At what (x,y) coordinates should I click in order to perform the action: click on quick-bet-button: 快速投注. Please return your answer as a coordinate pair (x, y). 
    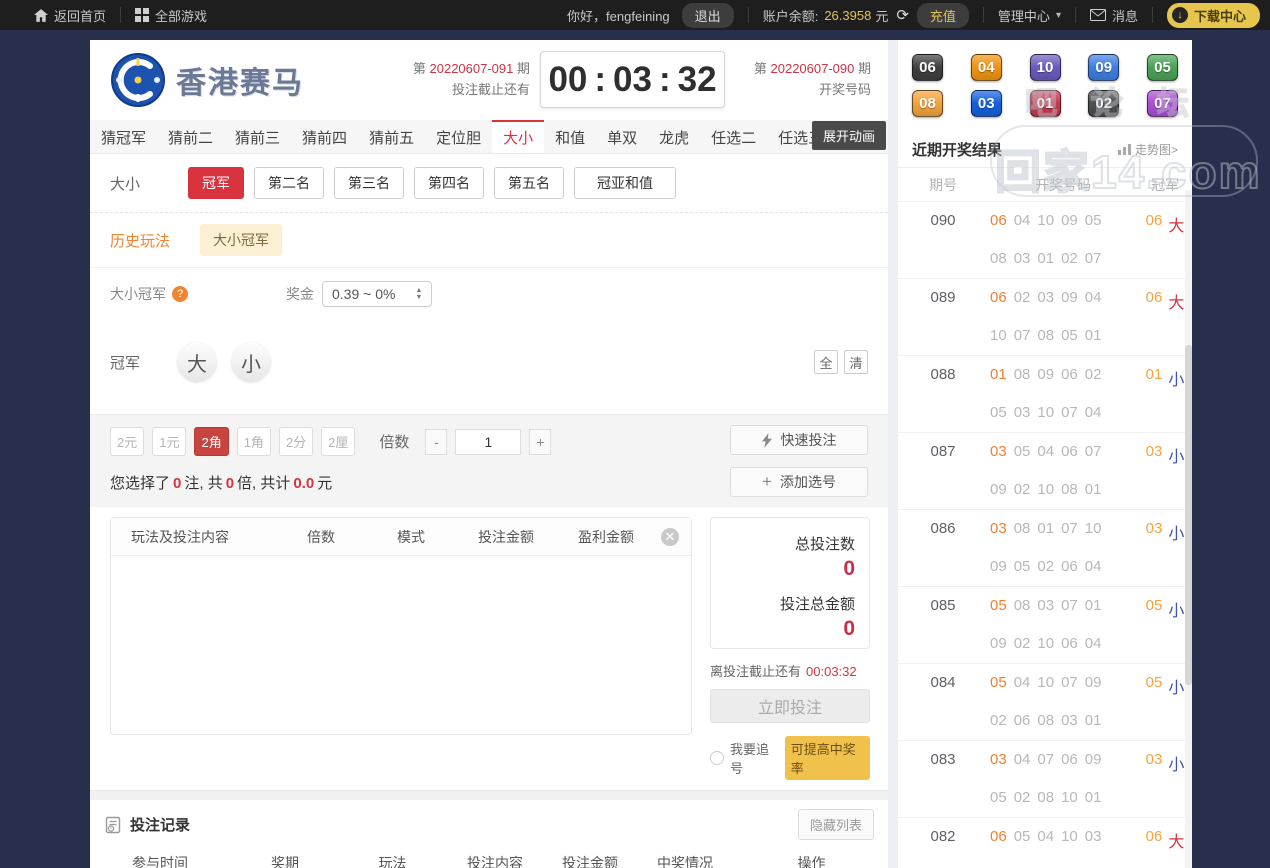
    Looking at the image, I should click on (799, 440).